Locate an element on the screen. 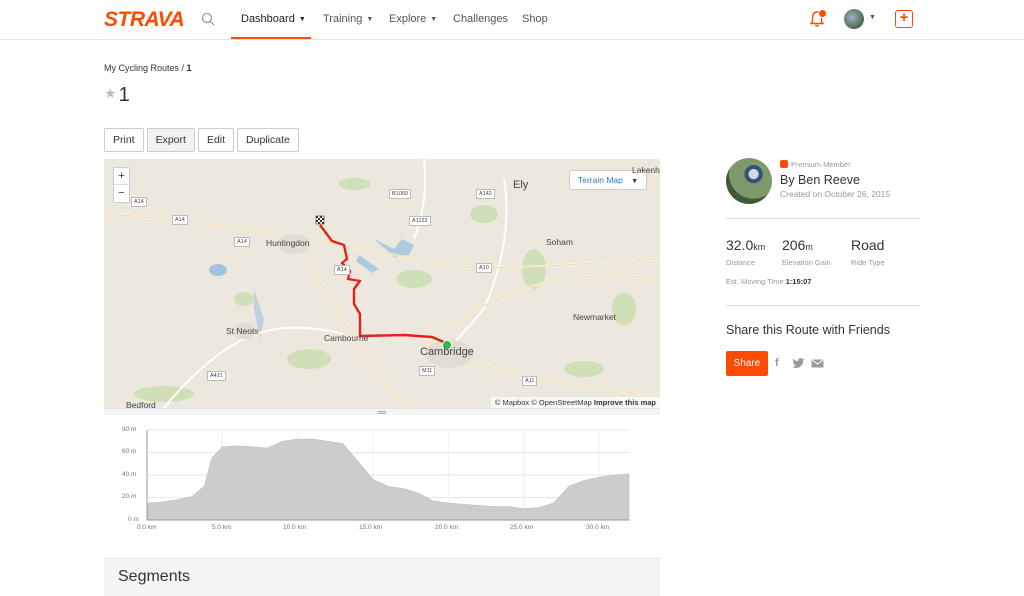 The height and width of the screenshot is (596, 1024). stat-ride-type: Road Ride Type is located at coordinates (868, 252).